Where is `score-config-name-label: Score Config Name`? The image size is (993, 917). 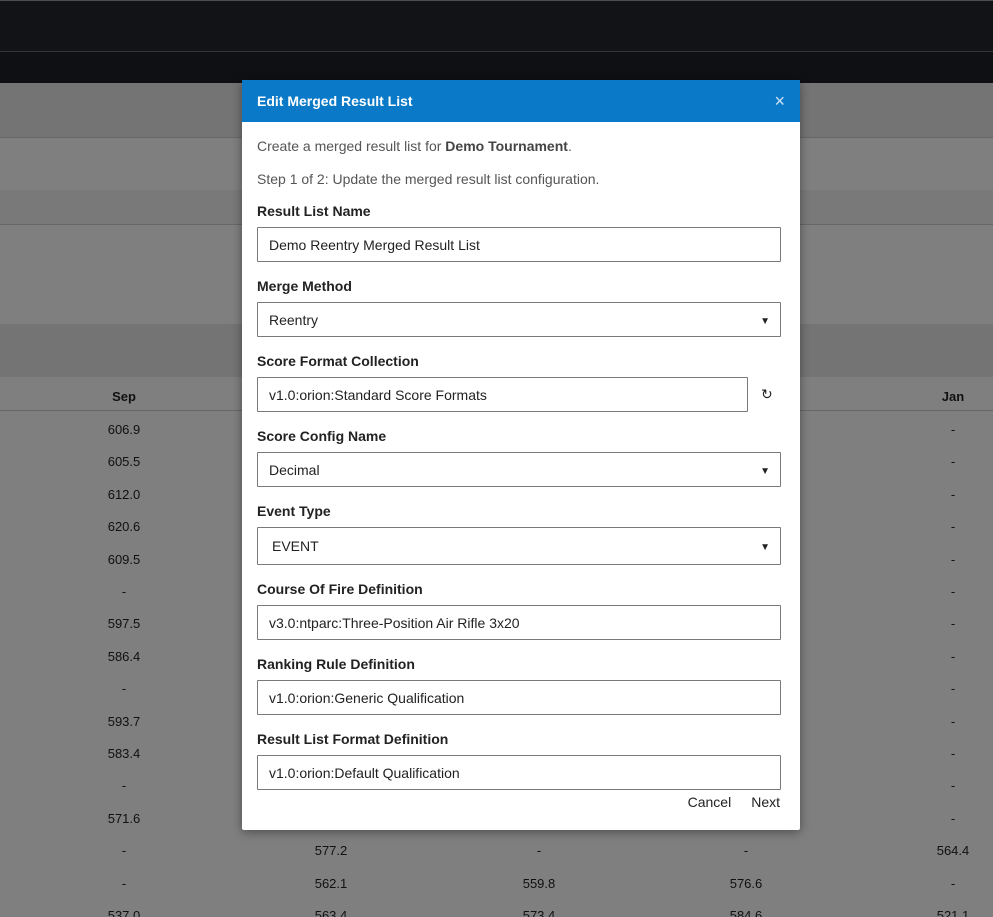
score-config-name-label: Score Config Name is located at coordinates (322, 436).